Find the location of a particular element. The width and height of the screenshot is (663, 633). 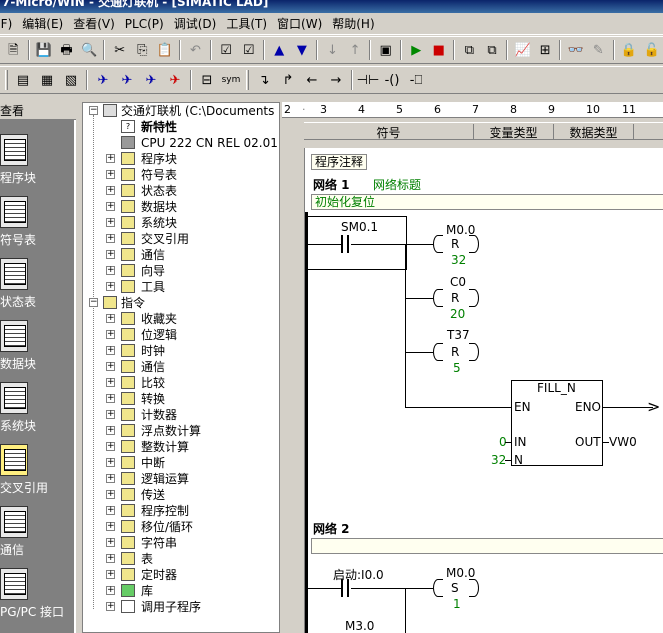

sort-asc-icon: ↓ is located at coordinates (332, 50).